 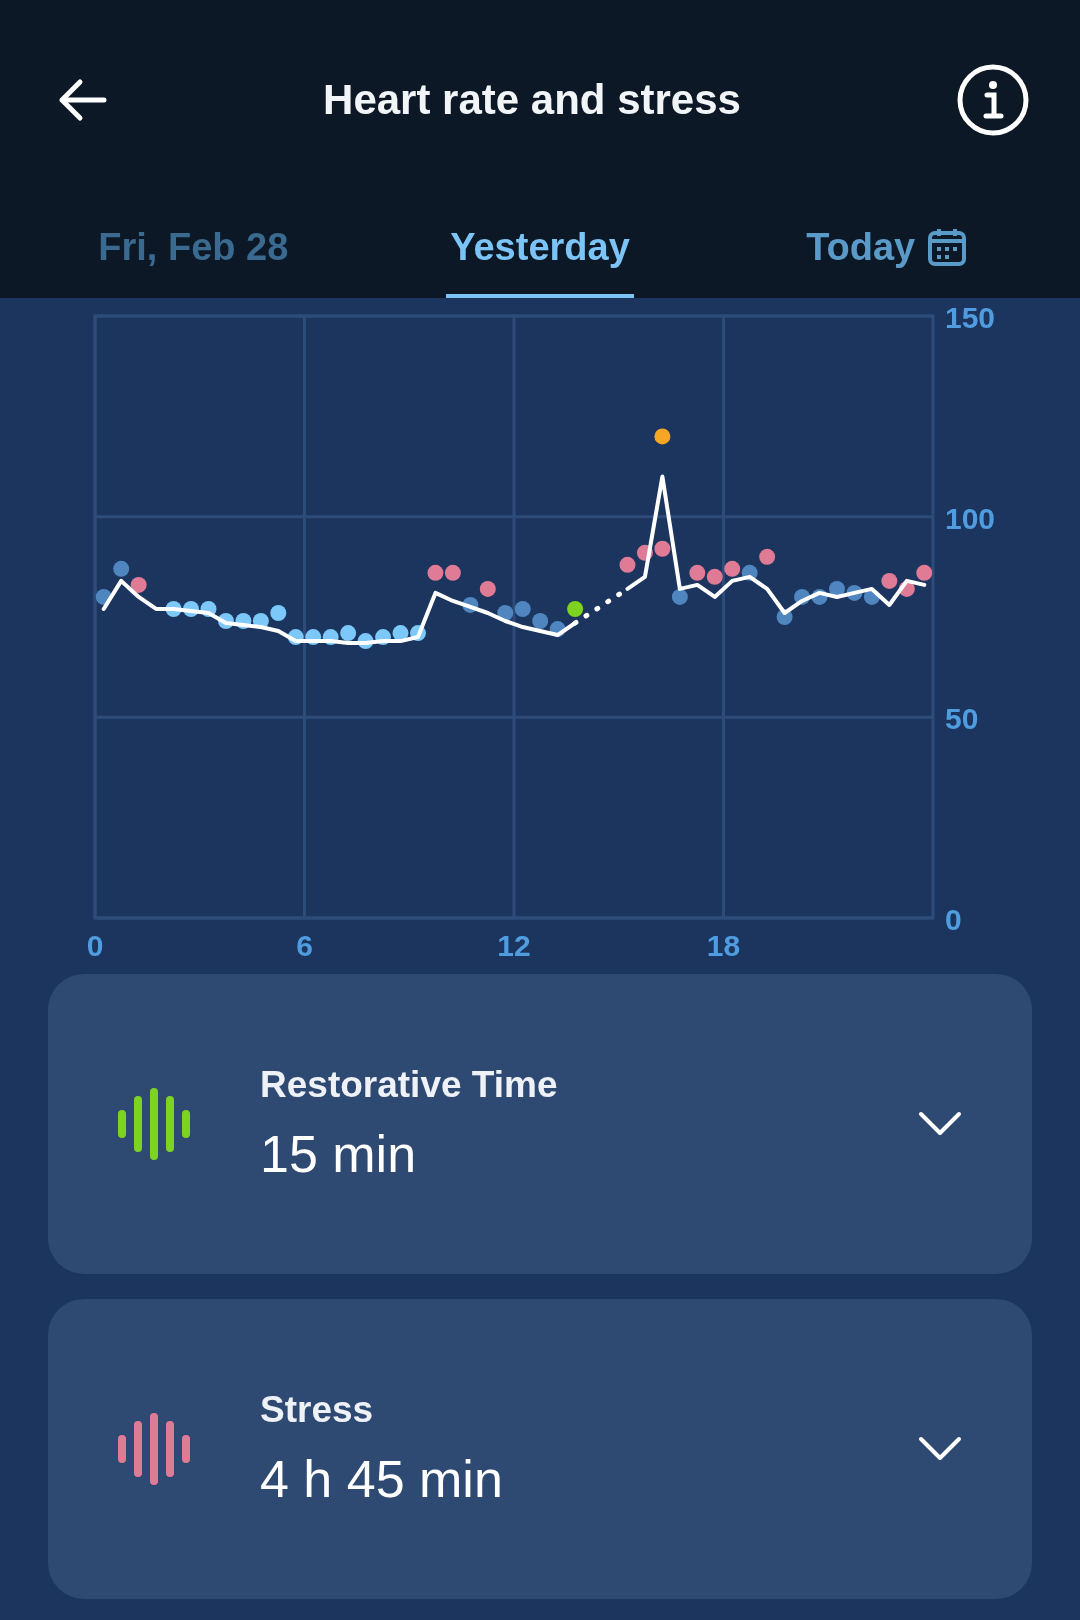 What do you see at coordinates (339, 1154) in the screenshot?
I see `card-value: 15 min` at bounding box center [339, 1154].